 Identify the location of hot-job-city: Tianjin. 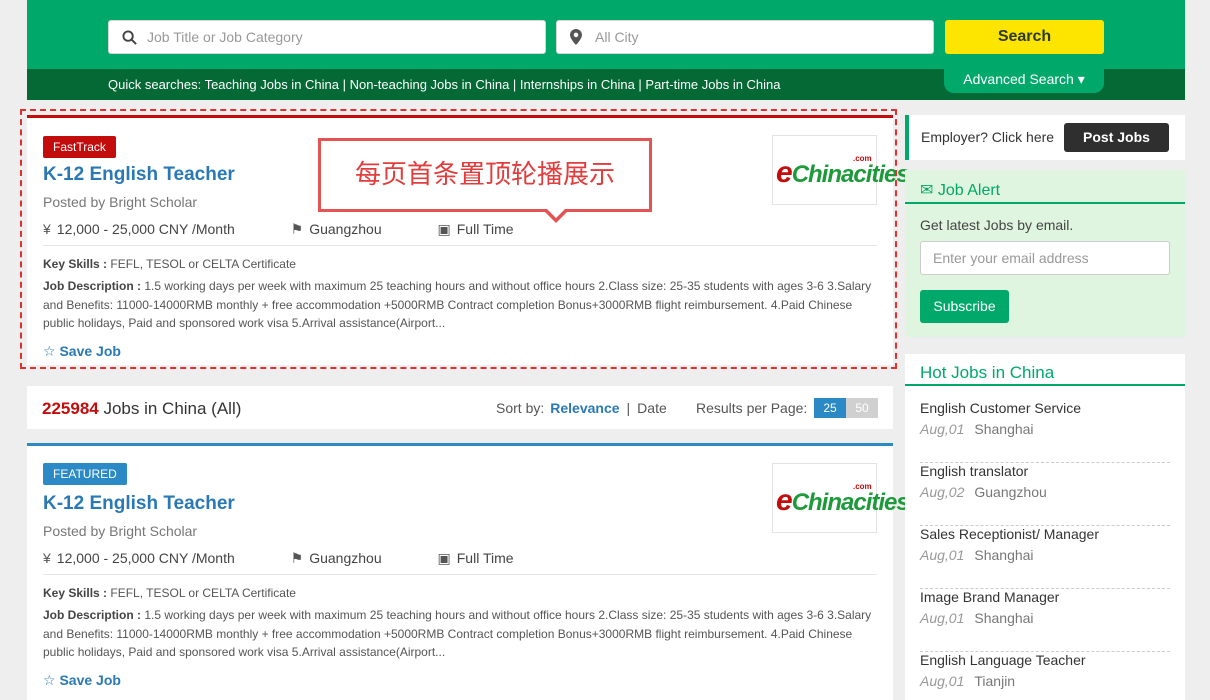
(995, 681).